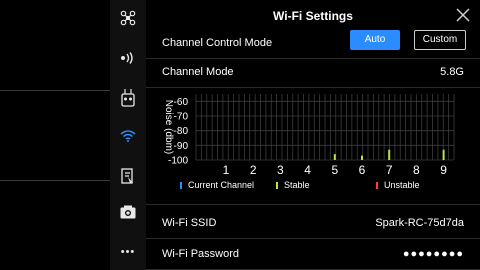  I want to click on y-axis-label: Noise (dbm), so click(168, 127).